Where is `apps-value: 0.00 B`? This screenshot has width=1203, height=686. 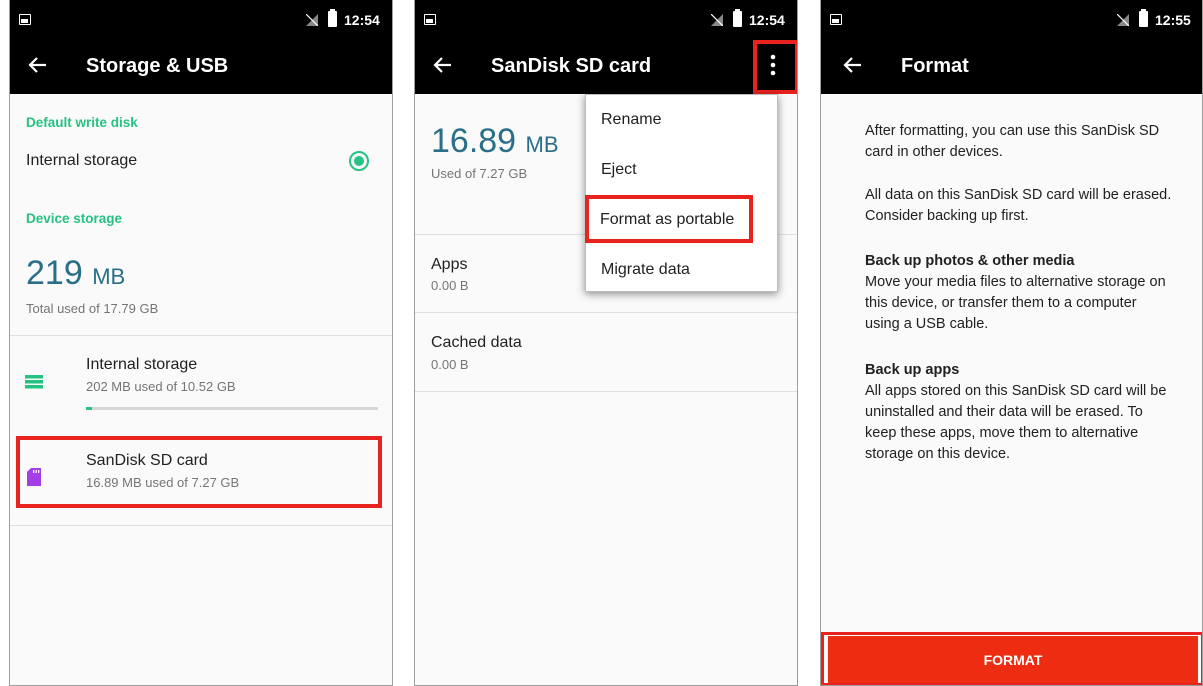
apps-value: 0.00 B is located at coordinates (450, 285).